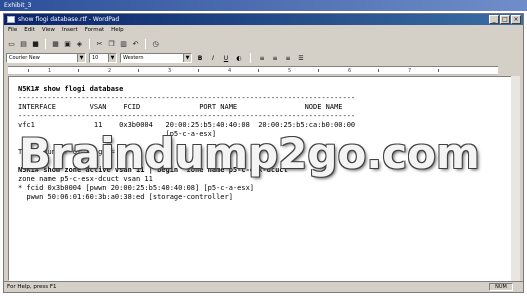 The height and width of the screenshot is (296, 527). What do you see at coordinates (117, 30) in the screenshot?
I see `menu-help: Help` at bounding box center [117, 30].